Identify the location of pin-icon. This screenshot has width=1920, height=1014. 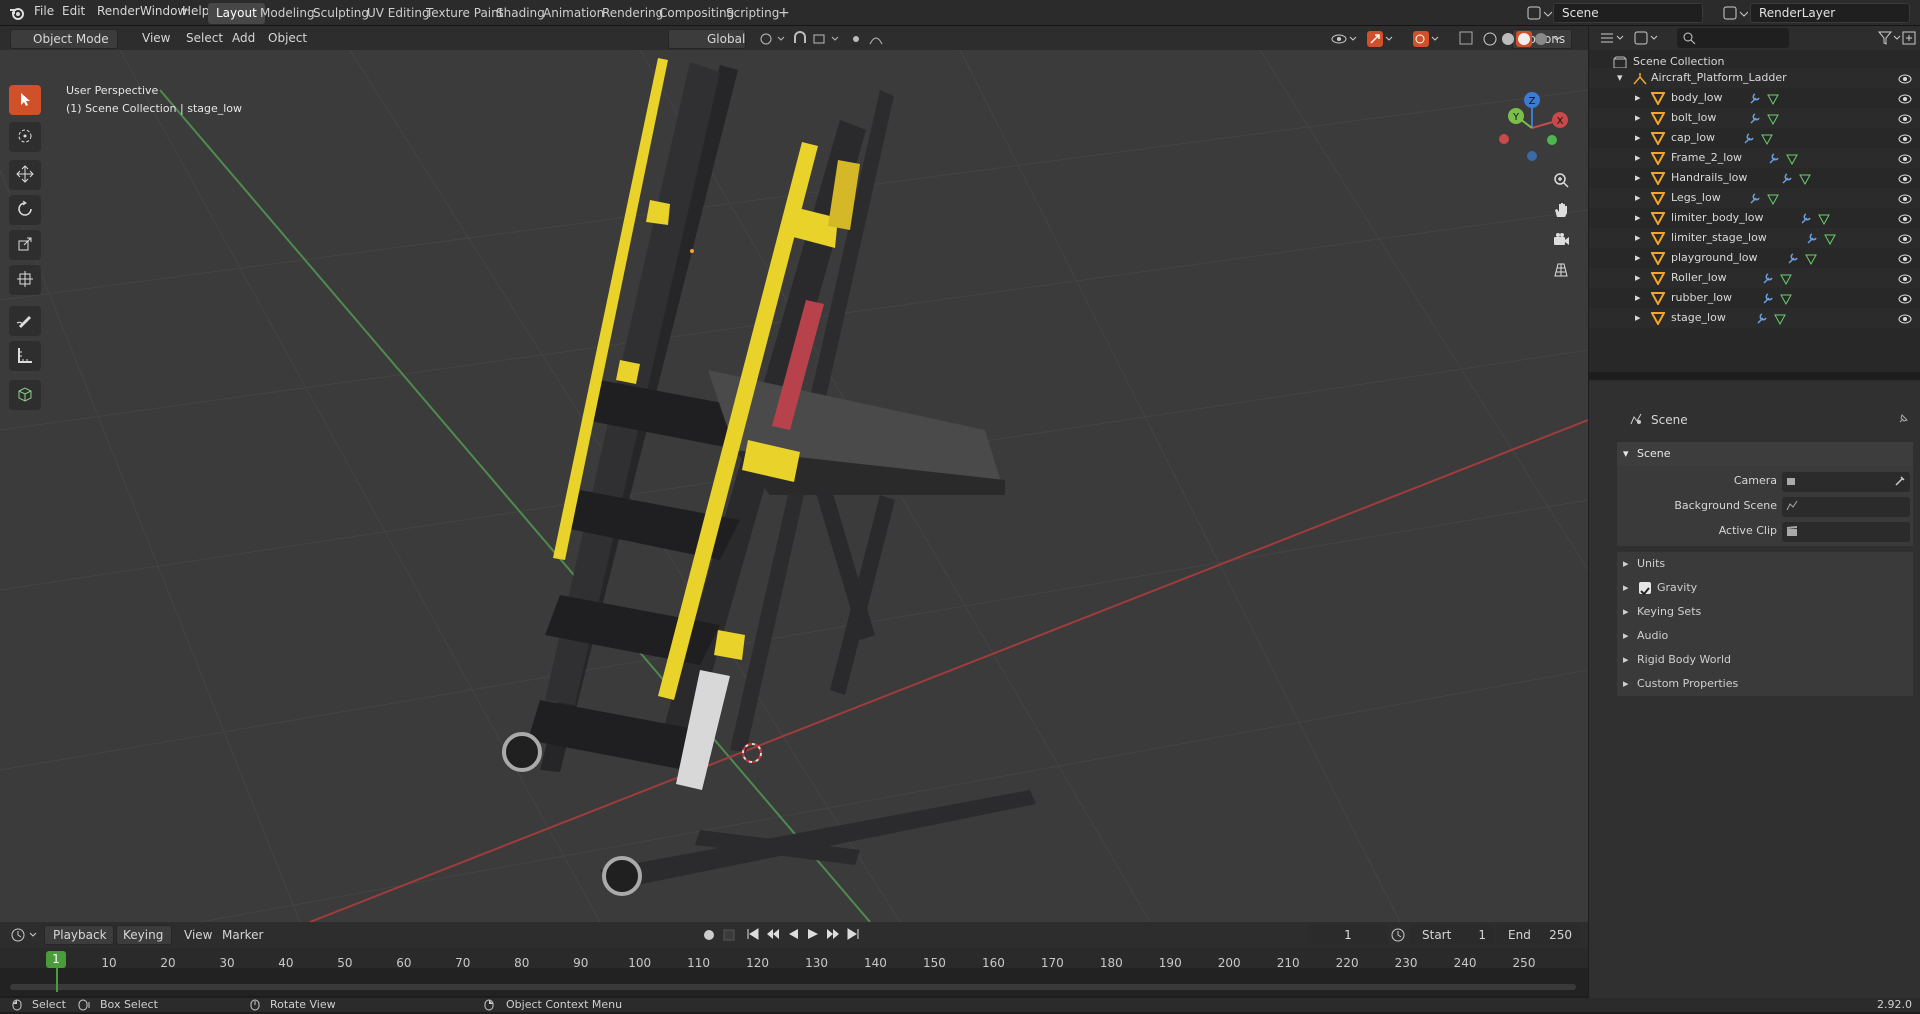
(1903, 420).